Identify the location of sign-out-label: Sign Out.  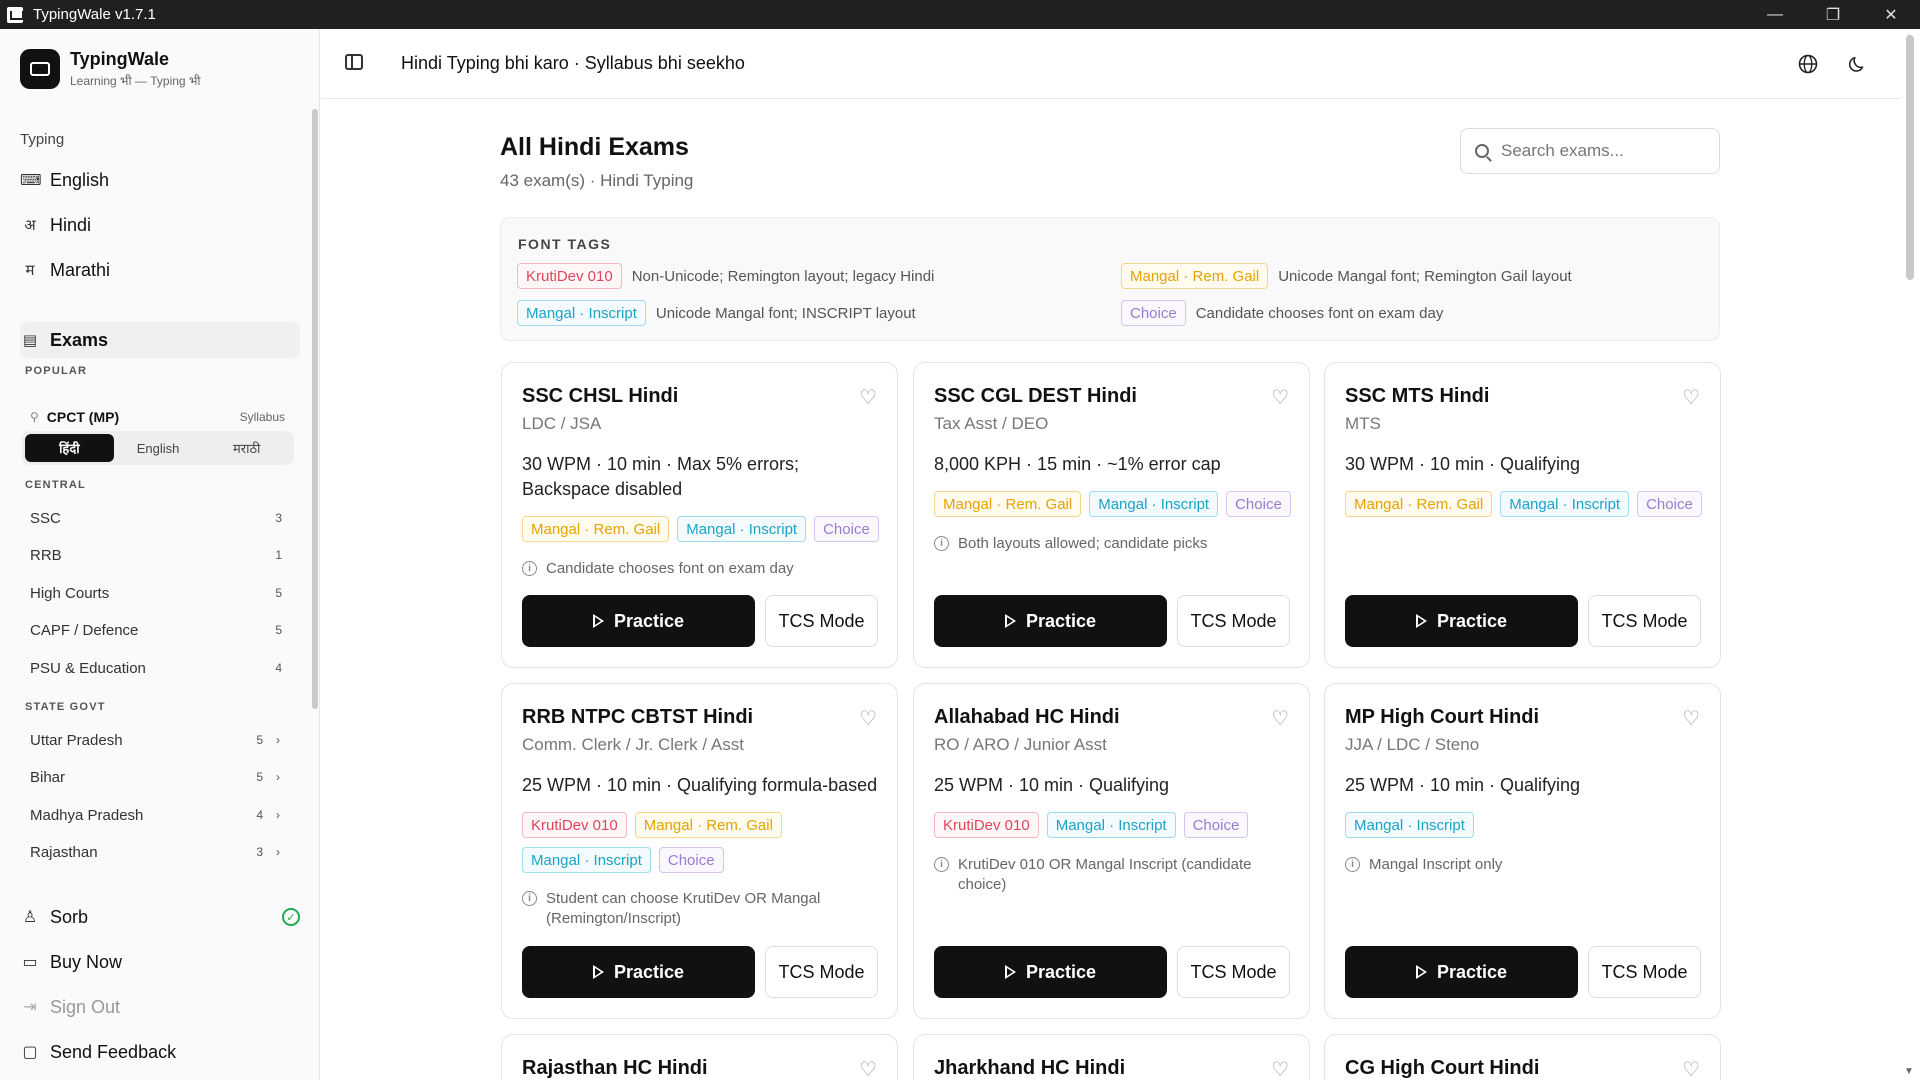
(85, 1006).